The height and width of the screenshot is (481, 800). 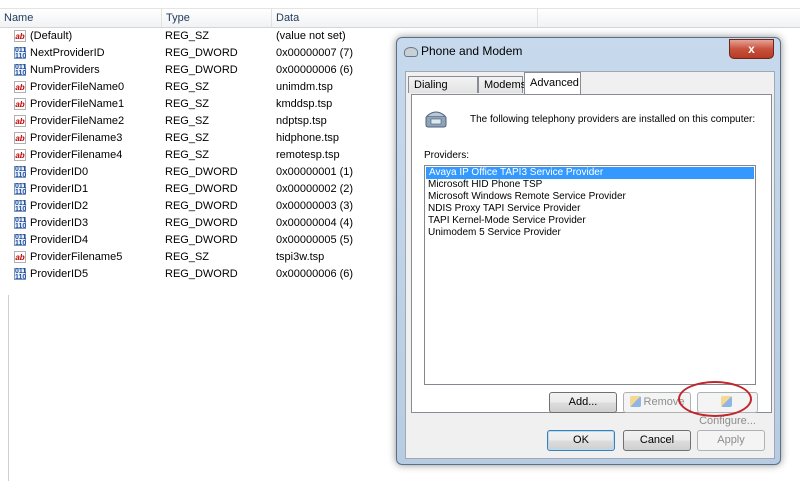 I want to click on column-header-data: Data, so click(x=405, y=18).